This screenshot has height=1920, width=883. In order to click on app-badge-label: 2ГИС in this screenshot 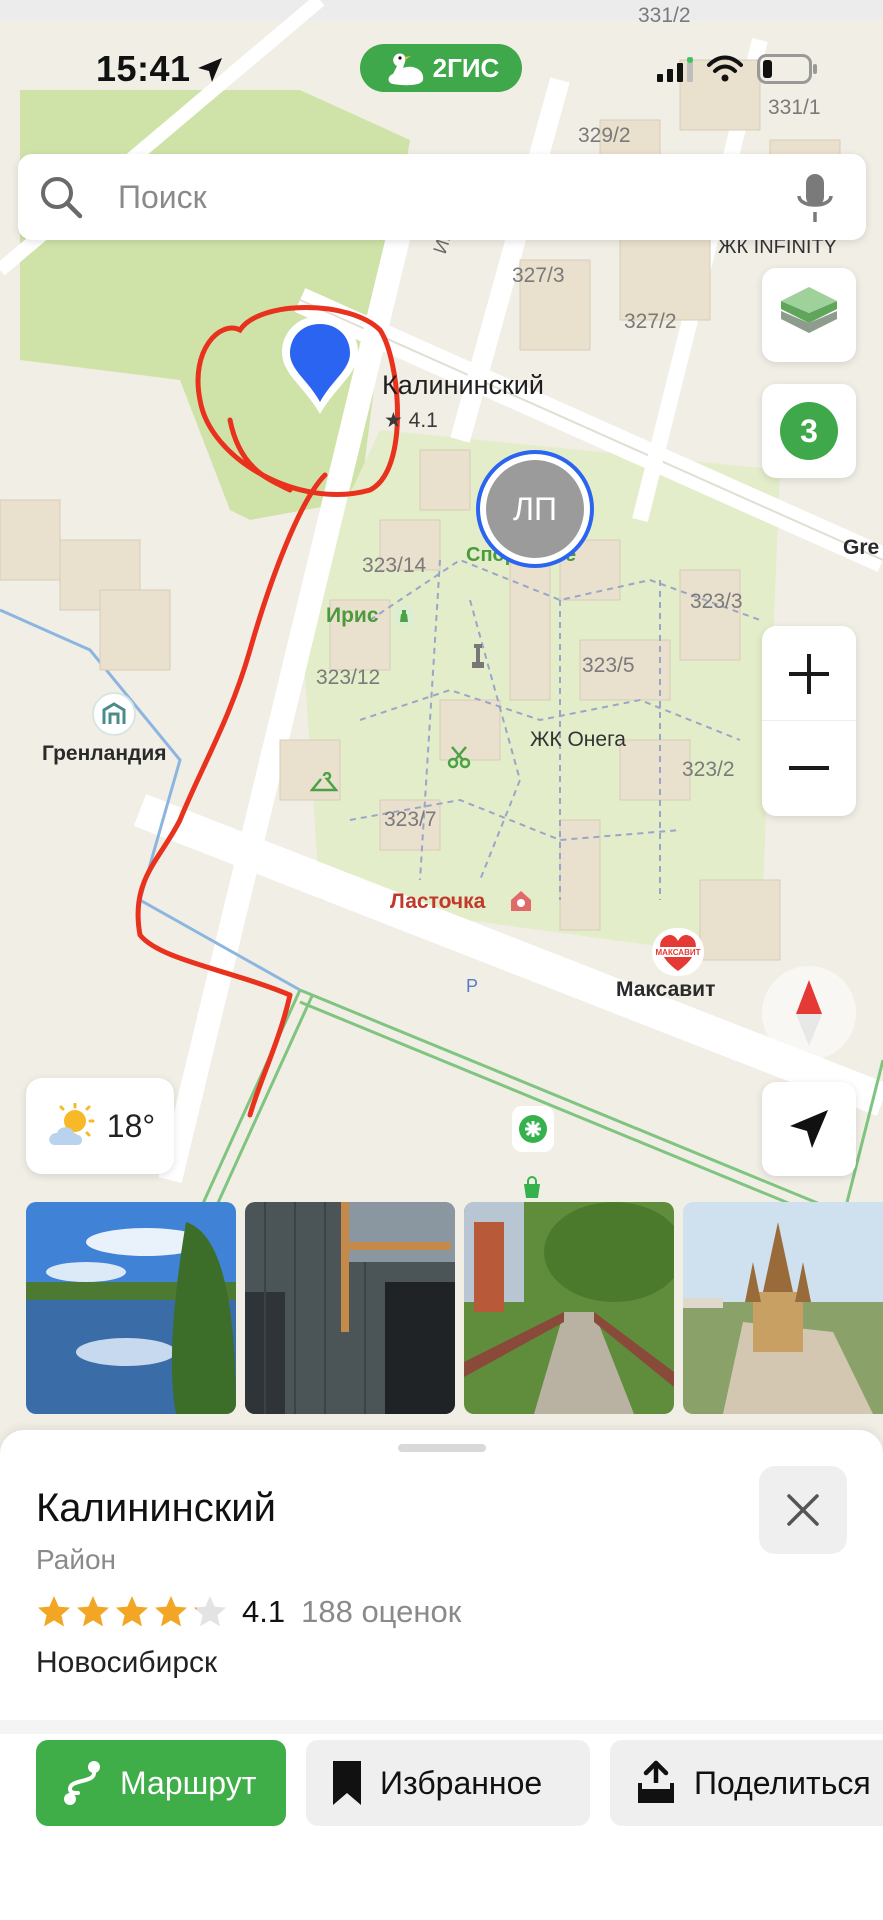, I will do `click(466, 67)`.